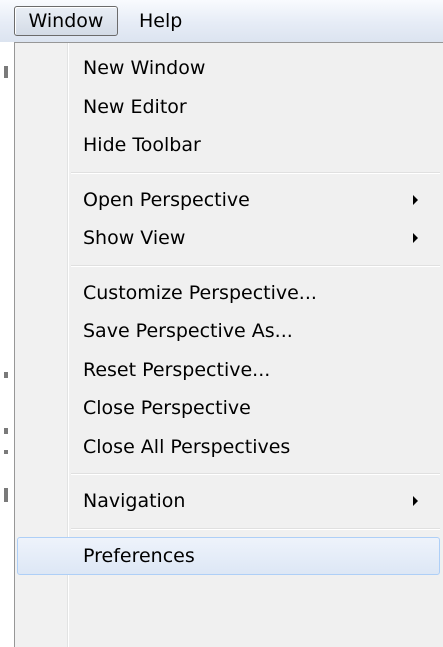 The height and width of the screenshot is (647, 443). What do you see at coordinates (166, 200) in the screenshot?
I see `menu-item-label: Open Perspective` at bounding box center [166, 200].